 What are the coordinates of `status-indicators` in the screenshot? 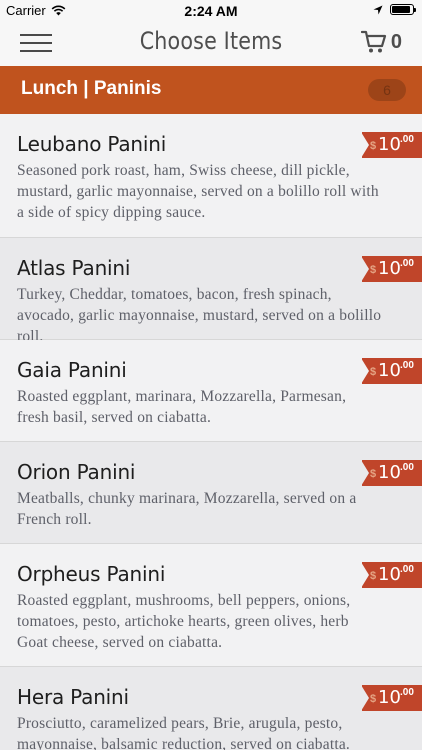 It's located at (394, 9).